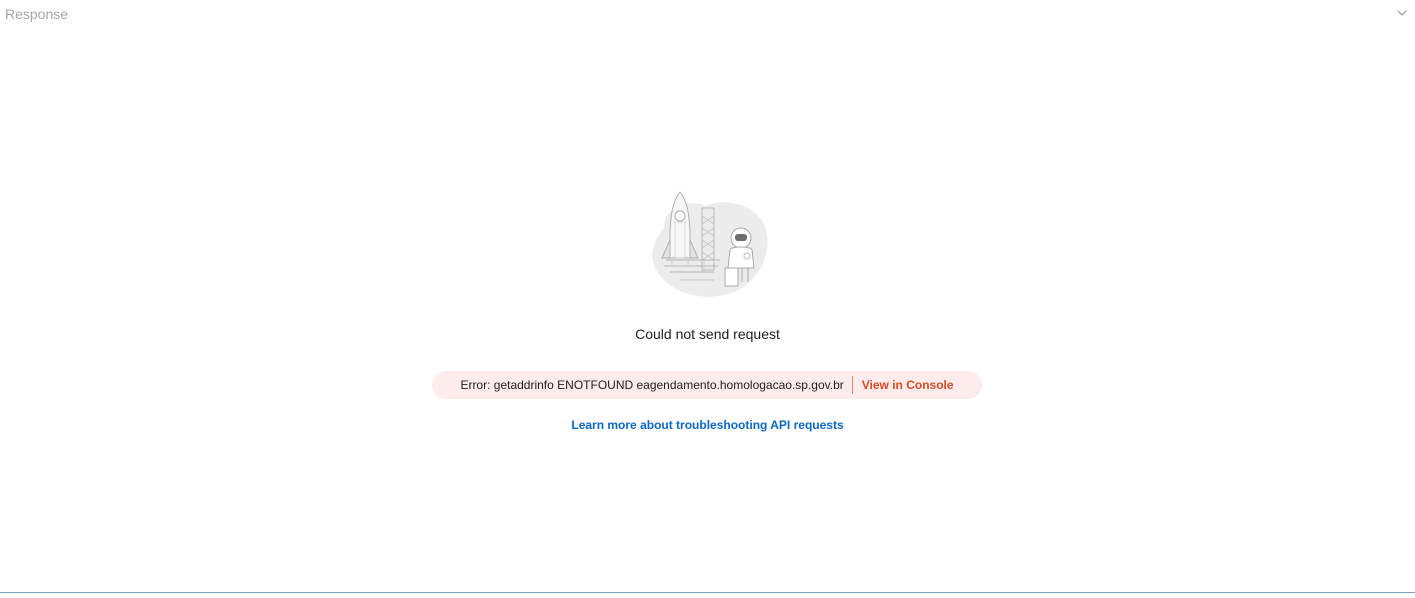 This screenshot has height=598, width=1415. I want to click on status-title: Could not send request, so click(707, 334).